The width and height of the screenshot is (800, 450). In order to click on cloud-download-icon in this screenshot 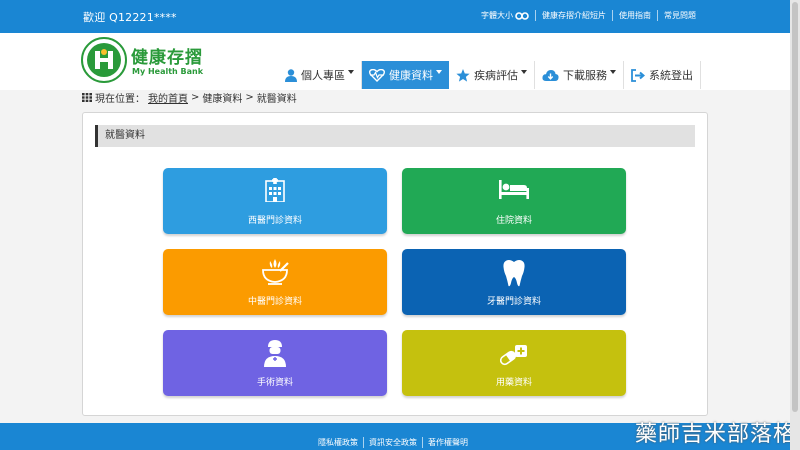, I will do `click(550, 75)`.